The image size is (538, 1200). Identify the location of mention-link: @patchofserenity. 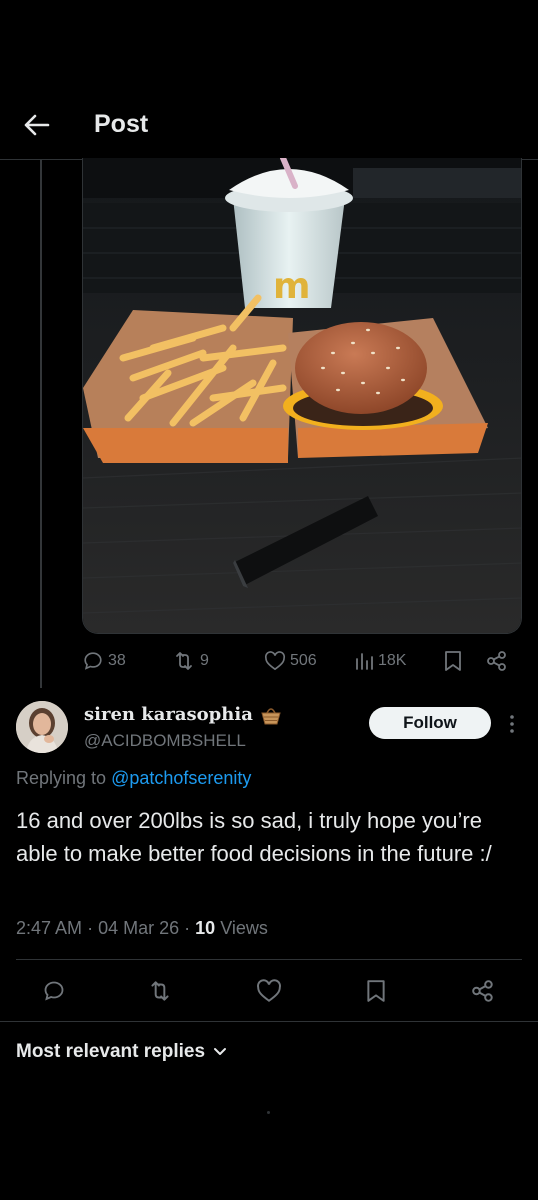
(181, 778).